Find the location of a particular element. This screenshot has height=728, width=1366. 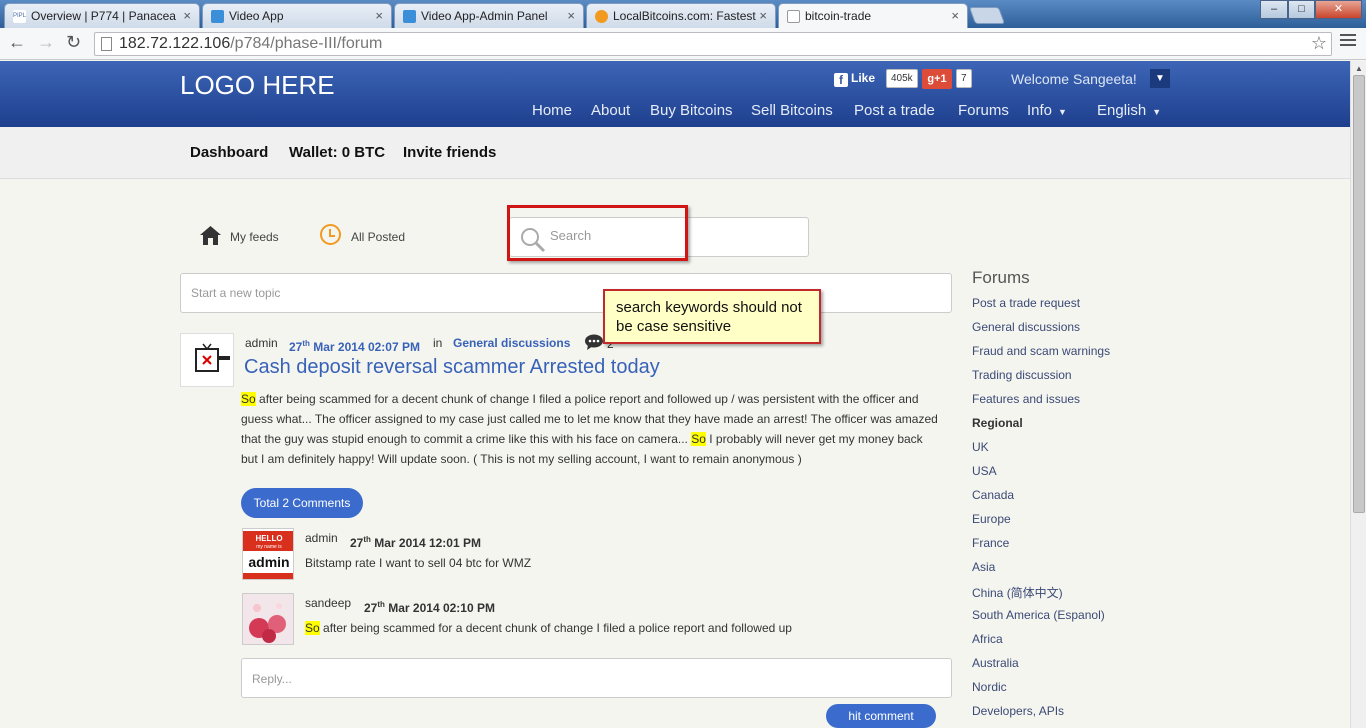

scroll-up-arrow-icon: ▲ is located at coordinates (1359, 68).